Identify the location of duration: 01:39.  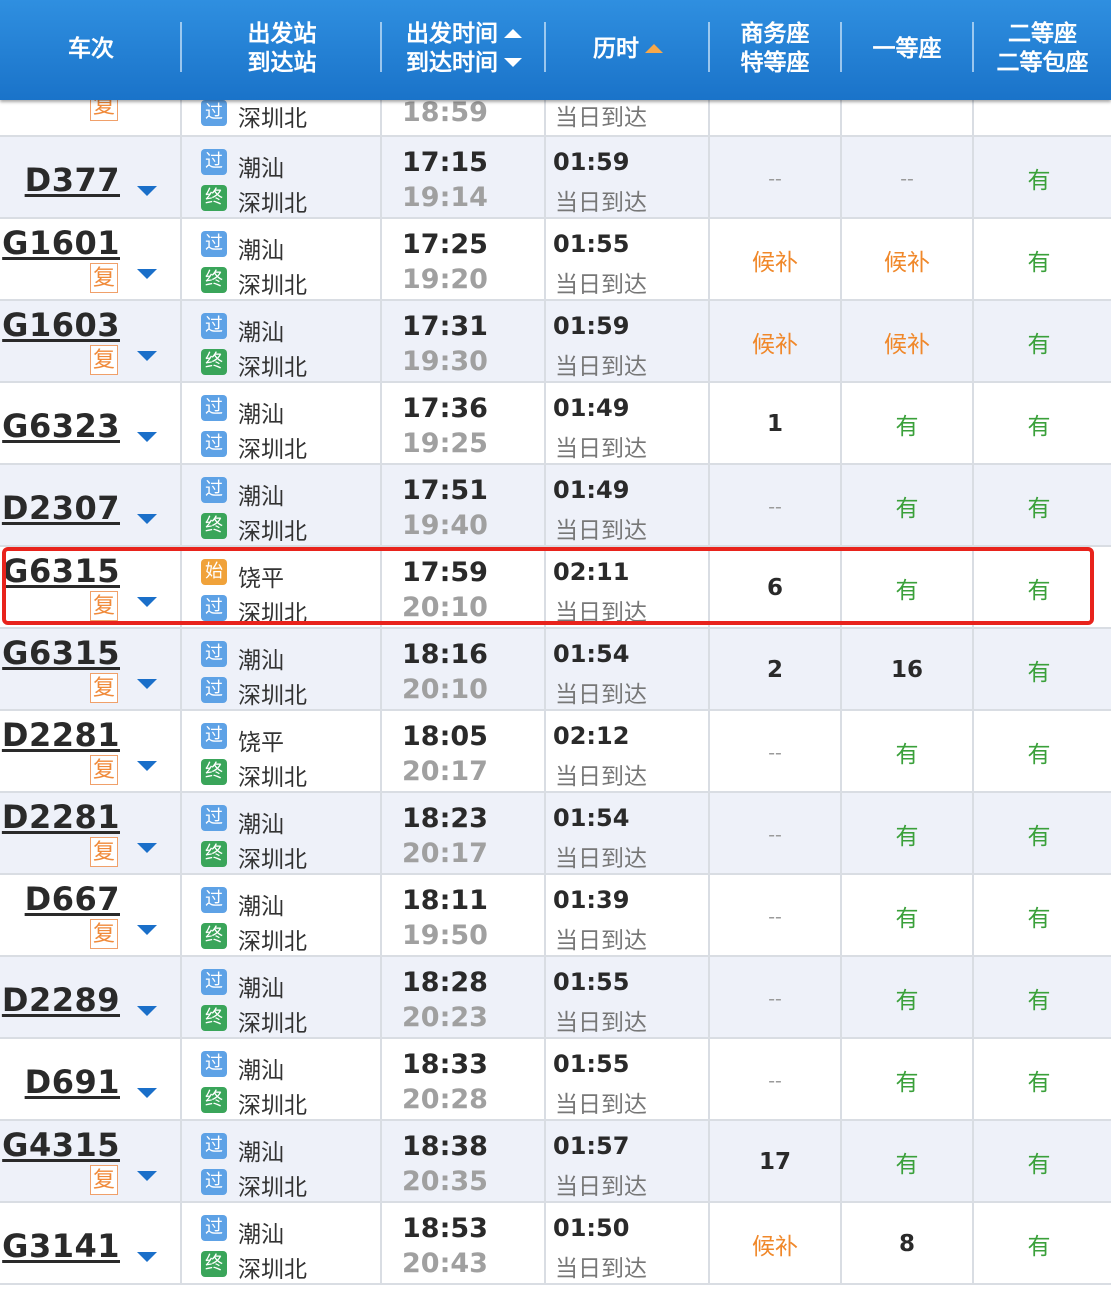
(591, 900).